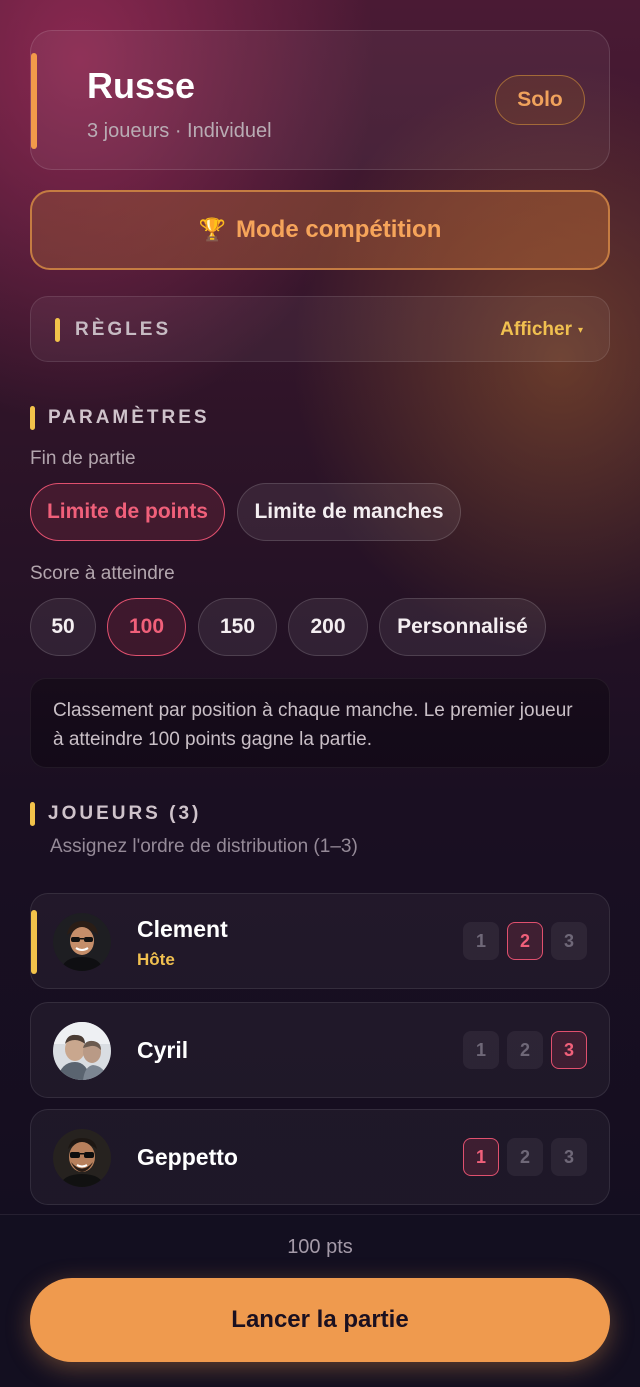 The height and width of the screenshot is (1387, 640). Describe the element at coordinates (204, 846) in the screenshot. I see `players-hint: Assignez l'ordre de distribution (1–3)` at that location.